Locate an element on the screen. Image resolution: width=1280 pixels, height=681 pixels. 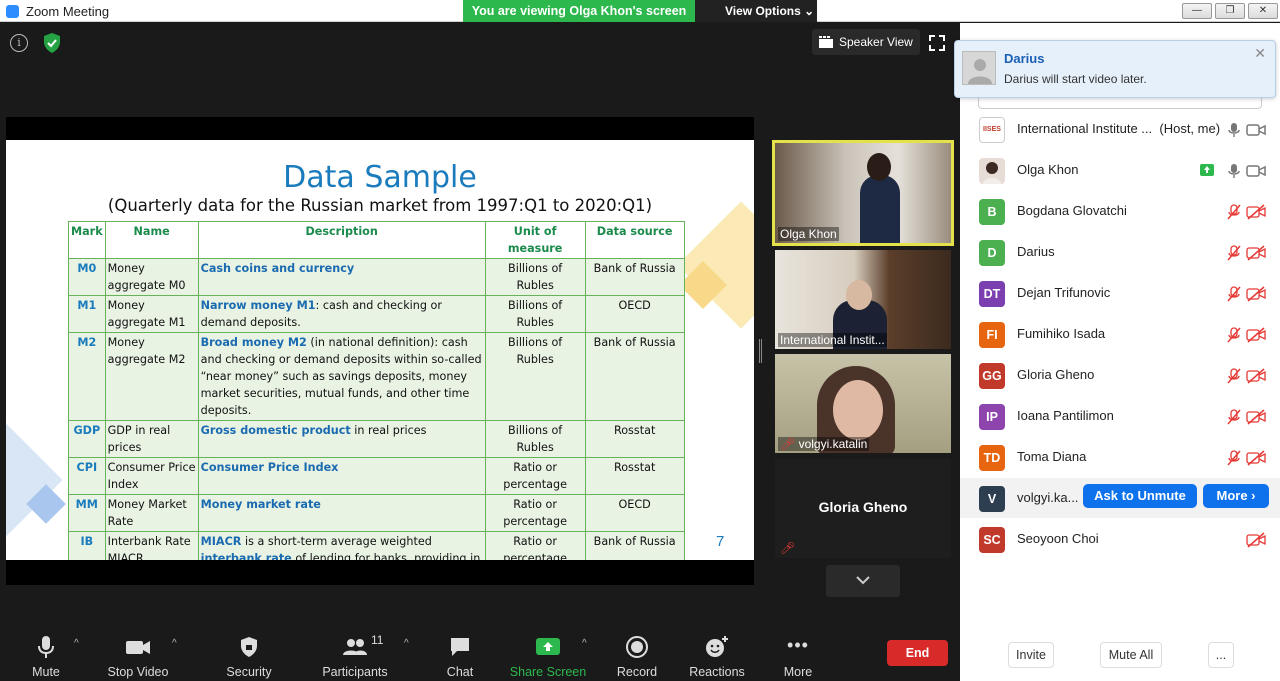
slide-page-number: 7 is located at coordinates (720, 541).